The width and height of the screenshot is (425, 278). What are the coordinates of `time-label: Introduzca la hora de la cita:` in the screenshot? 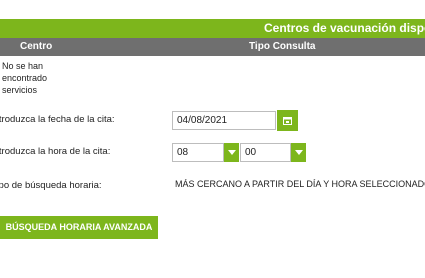 It's located at (55, 151).